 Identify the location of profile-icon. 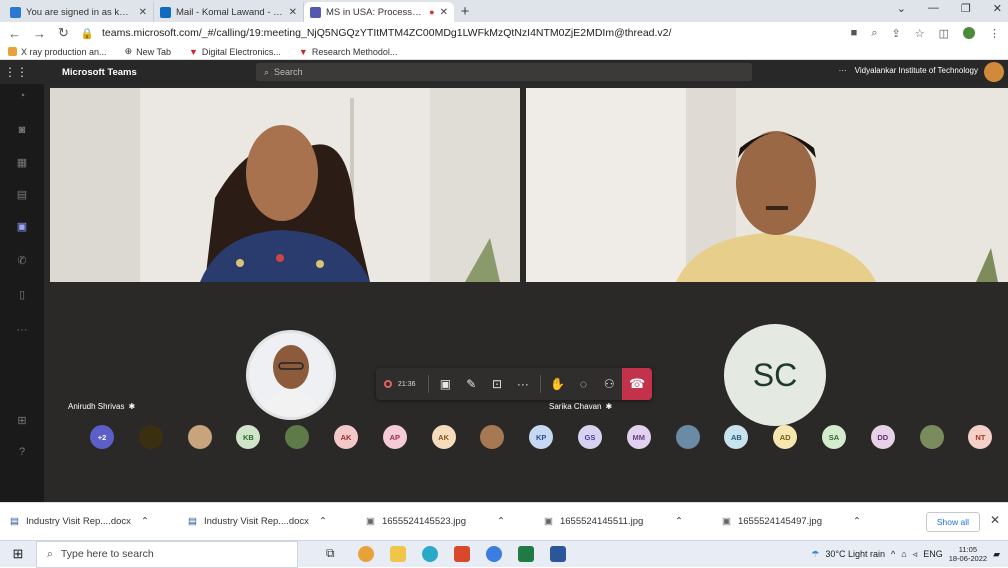
(969, 32).